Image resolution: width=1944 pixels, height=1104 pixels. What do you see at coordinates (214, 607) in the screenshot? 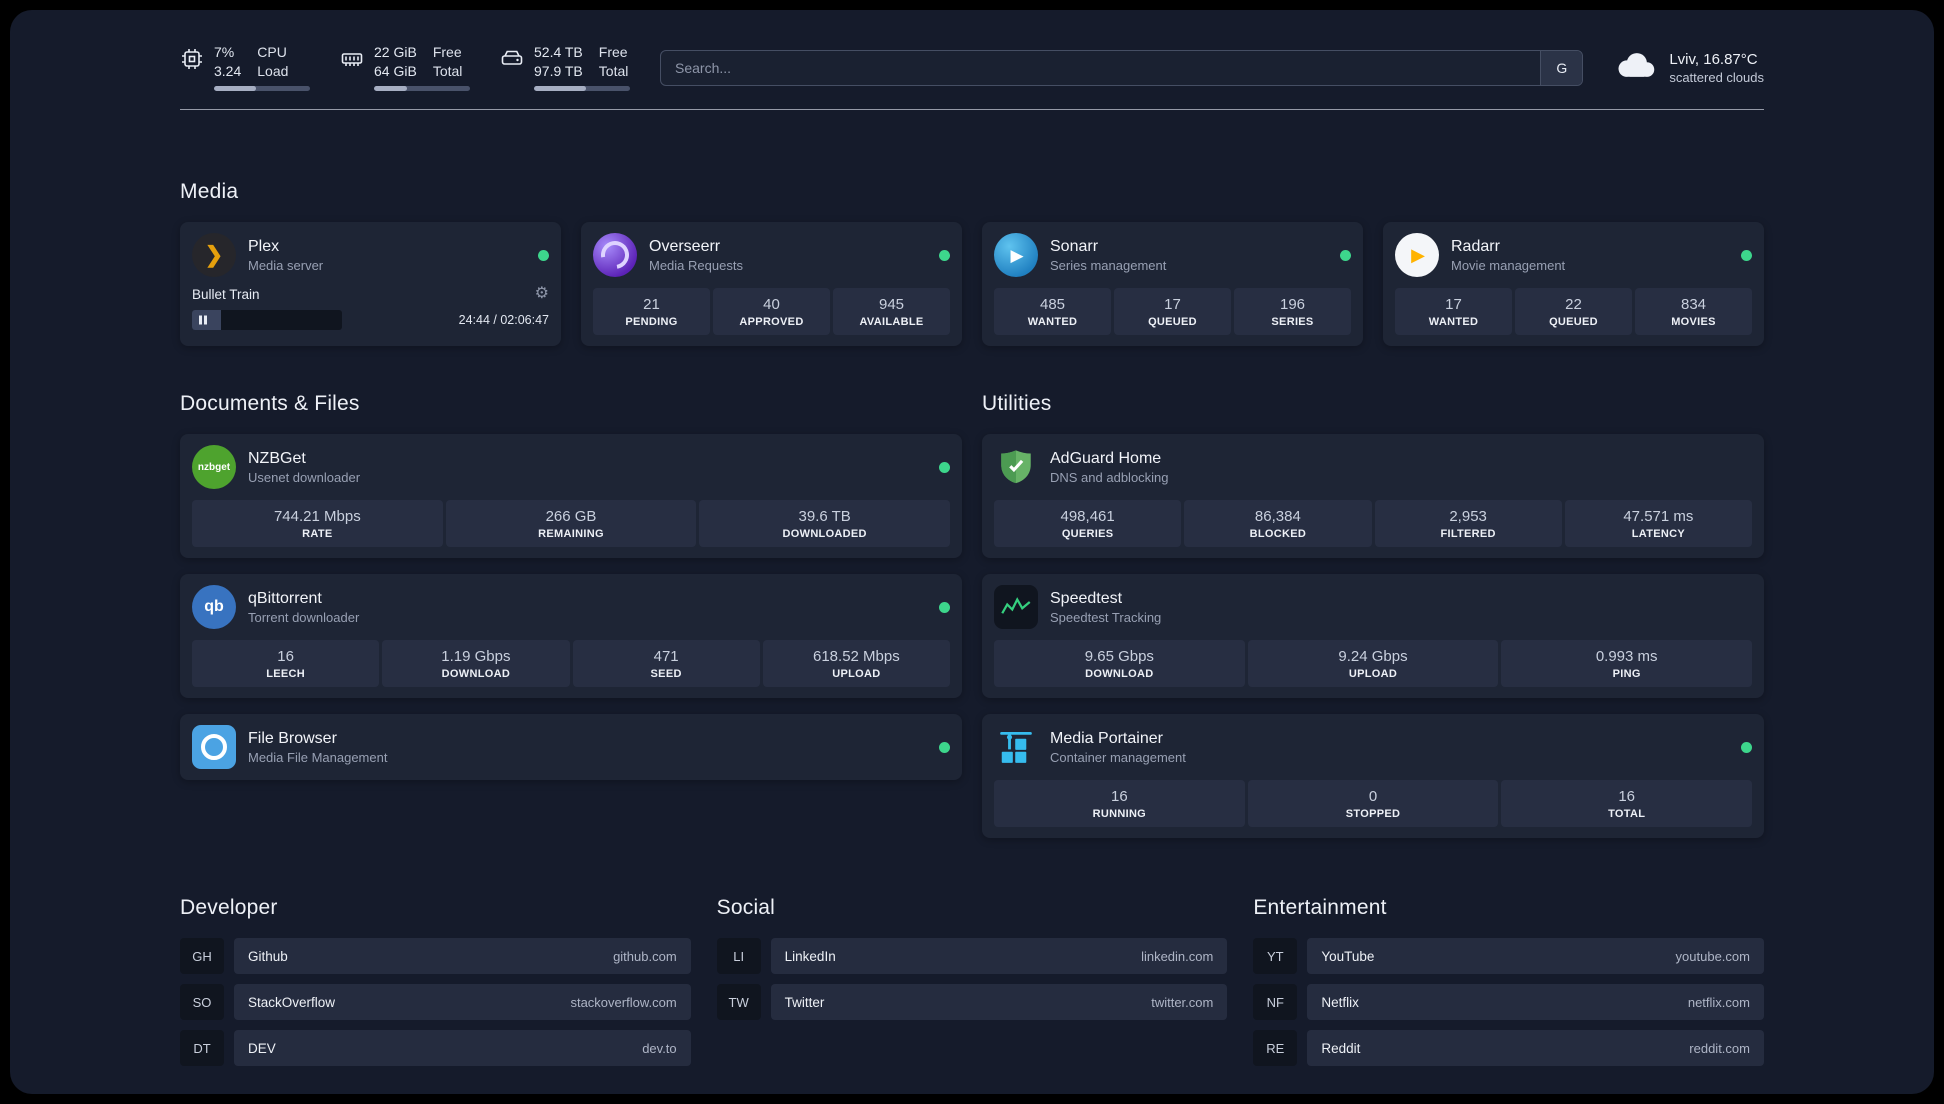
I see `qbittorrent-icon: qb` at bounding box center [214, 607].